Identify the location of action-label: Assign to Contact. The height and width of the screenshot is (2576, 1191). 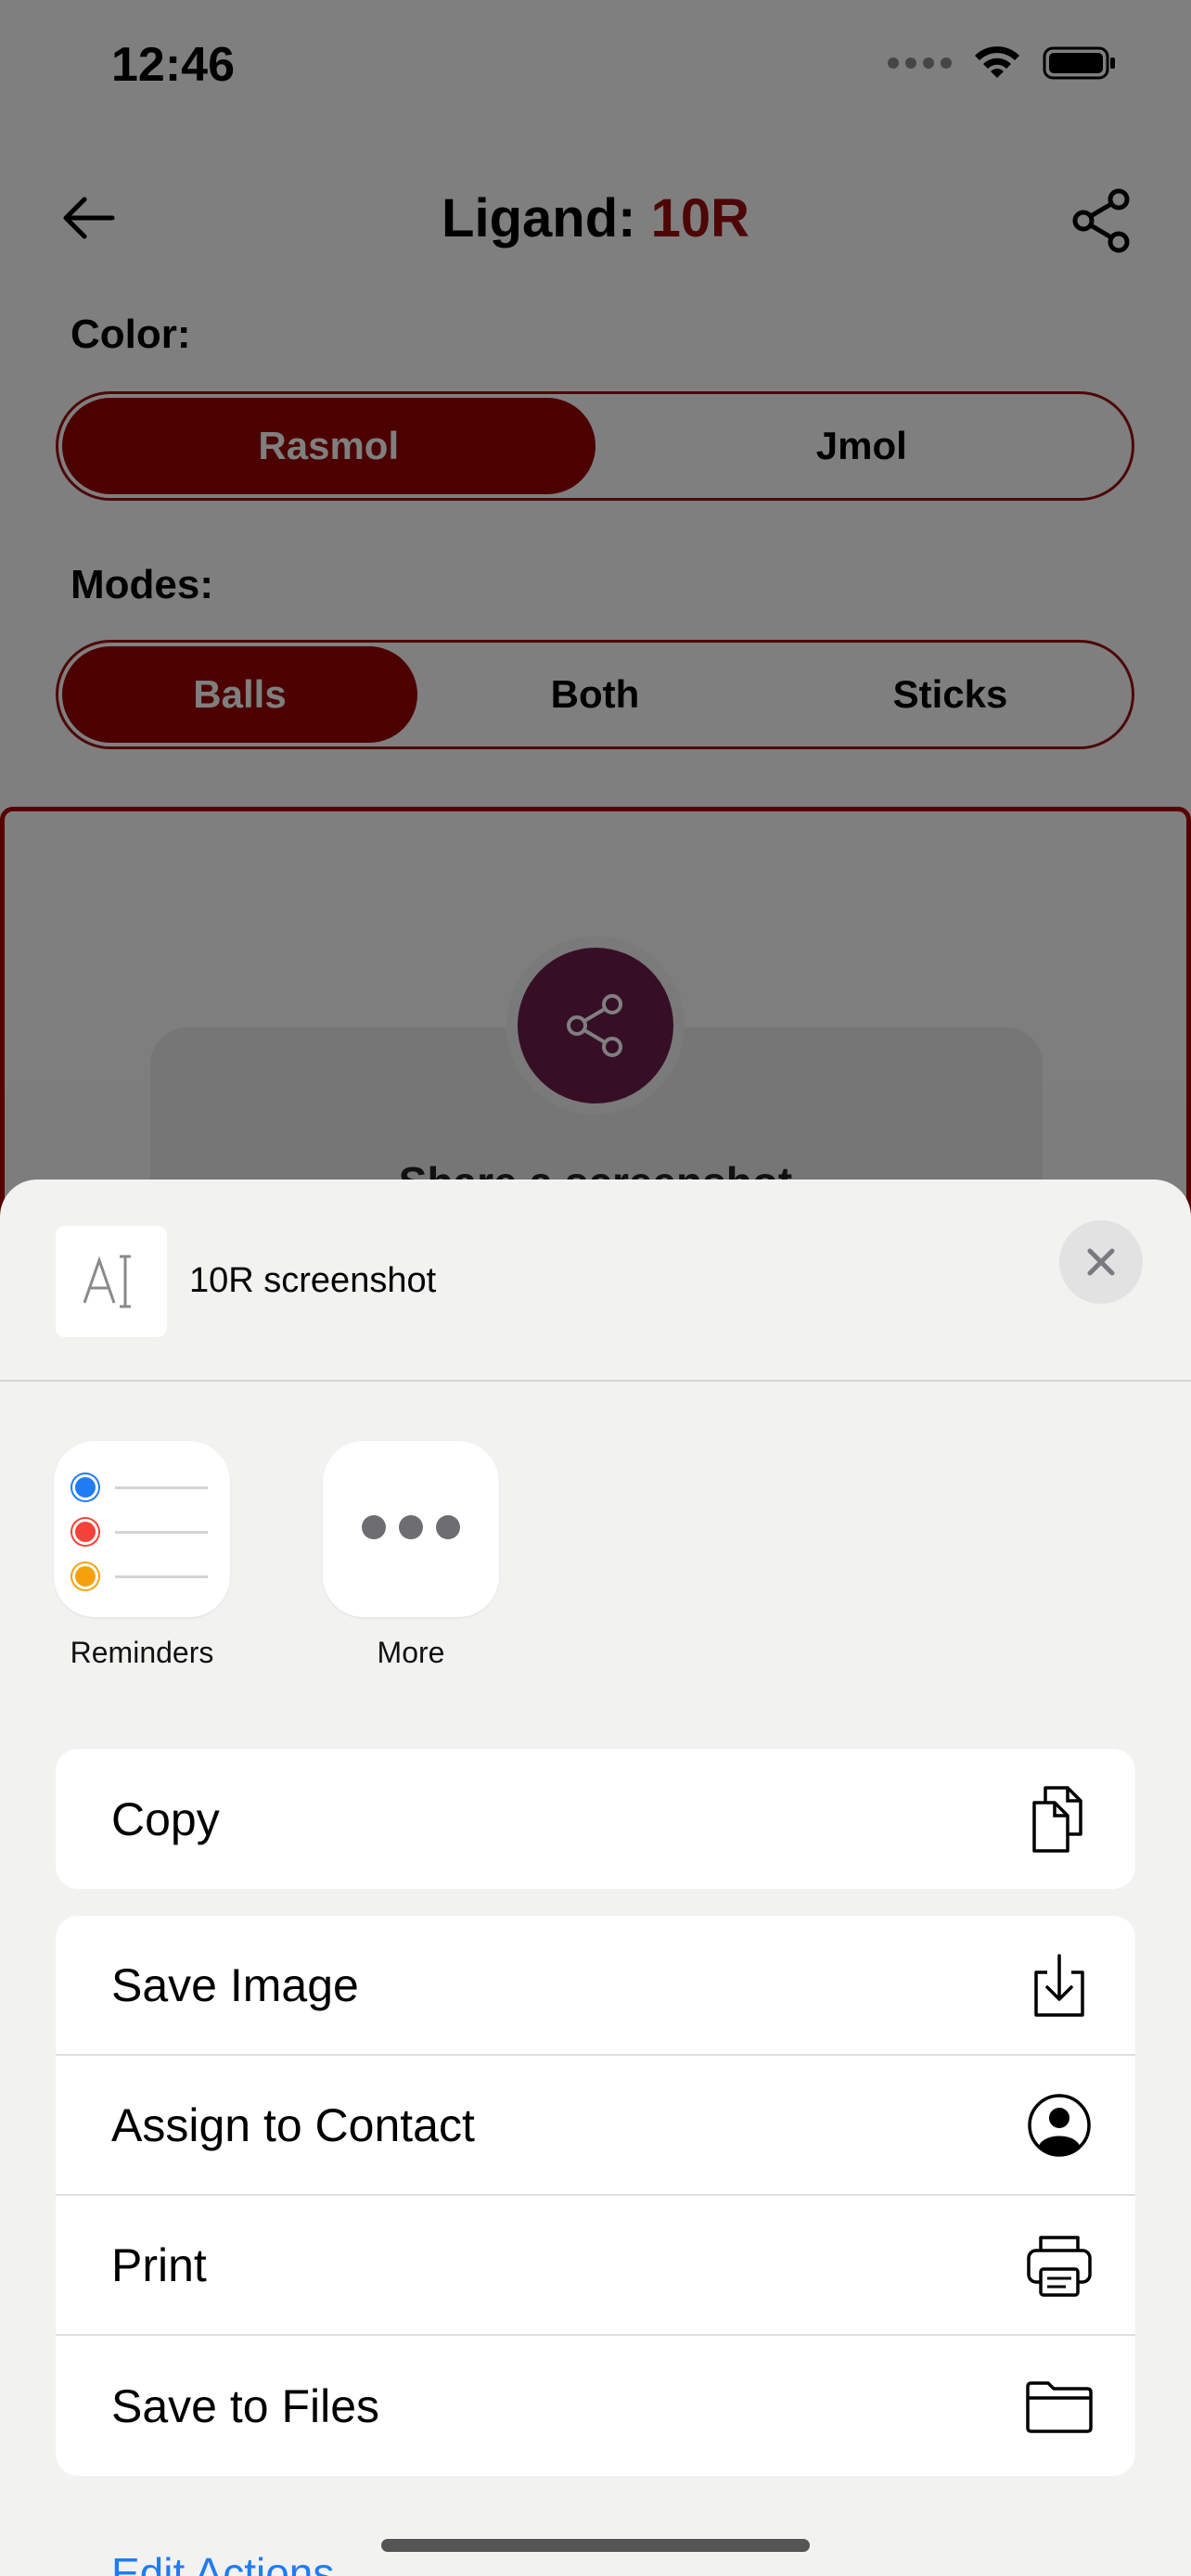
(293, 2125).